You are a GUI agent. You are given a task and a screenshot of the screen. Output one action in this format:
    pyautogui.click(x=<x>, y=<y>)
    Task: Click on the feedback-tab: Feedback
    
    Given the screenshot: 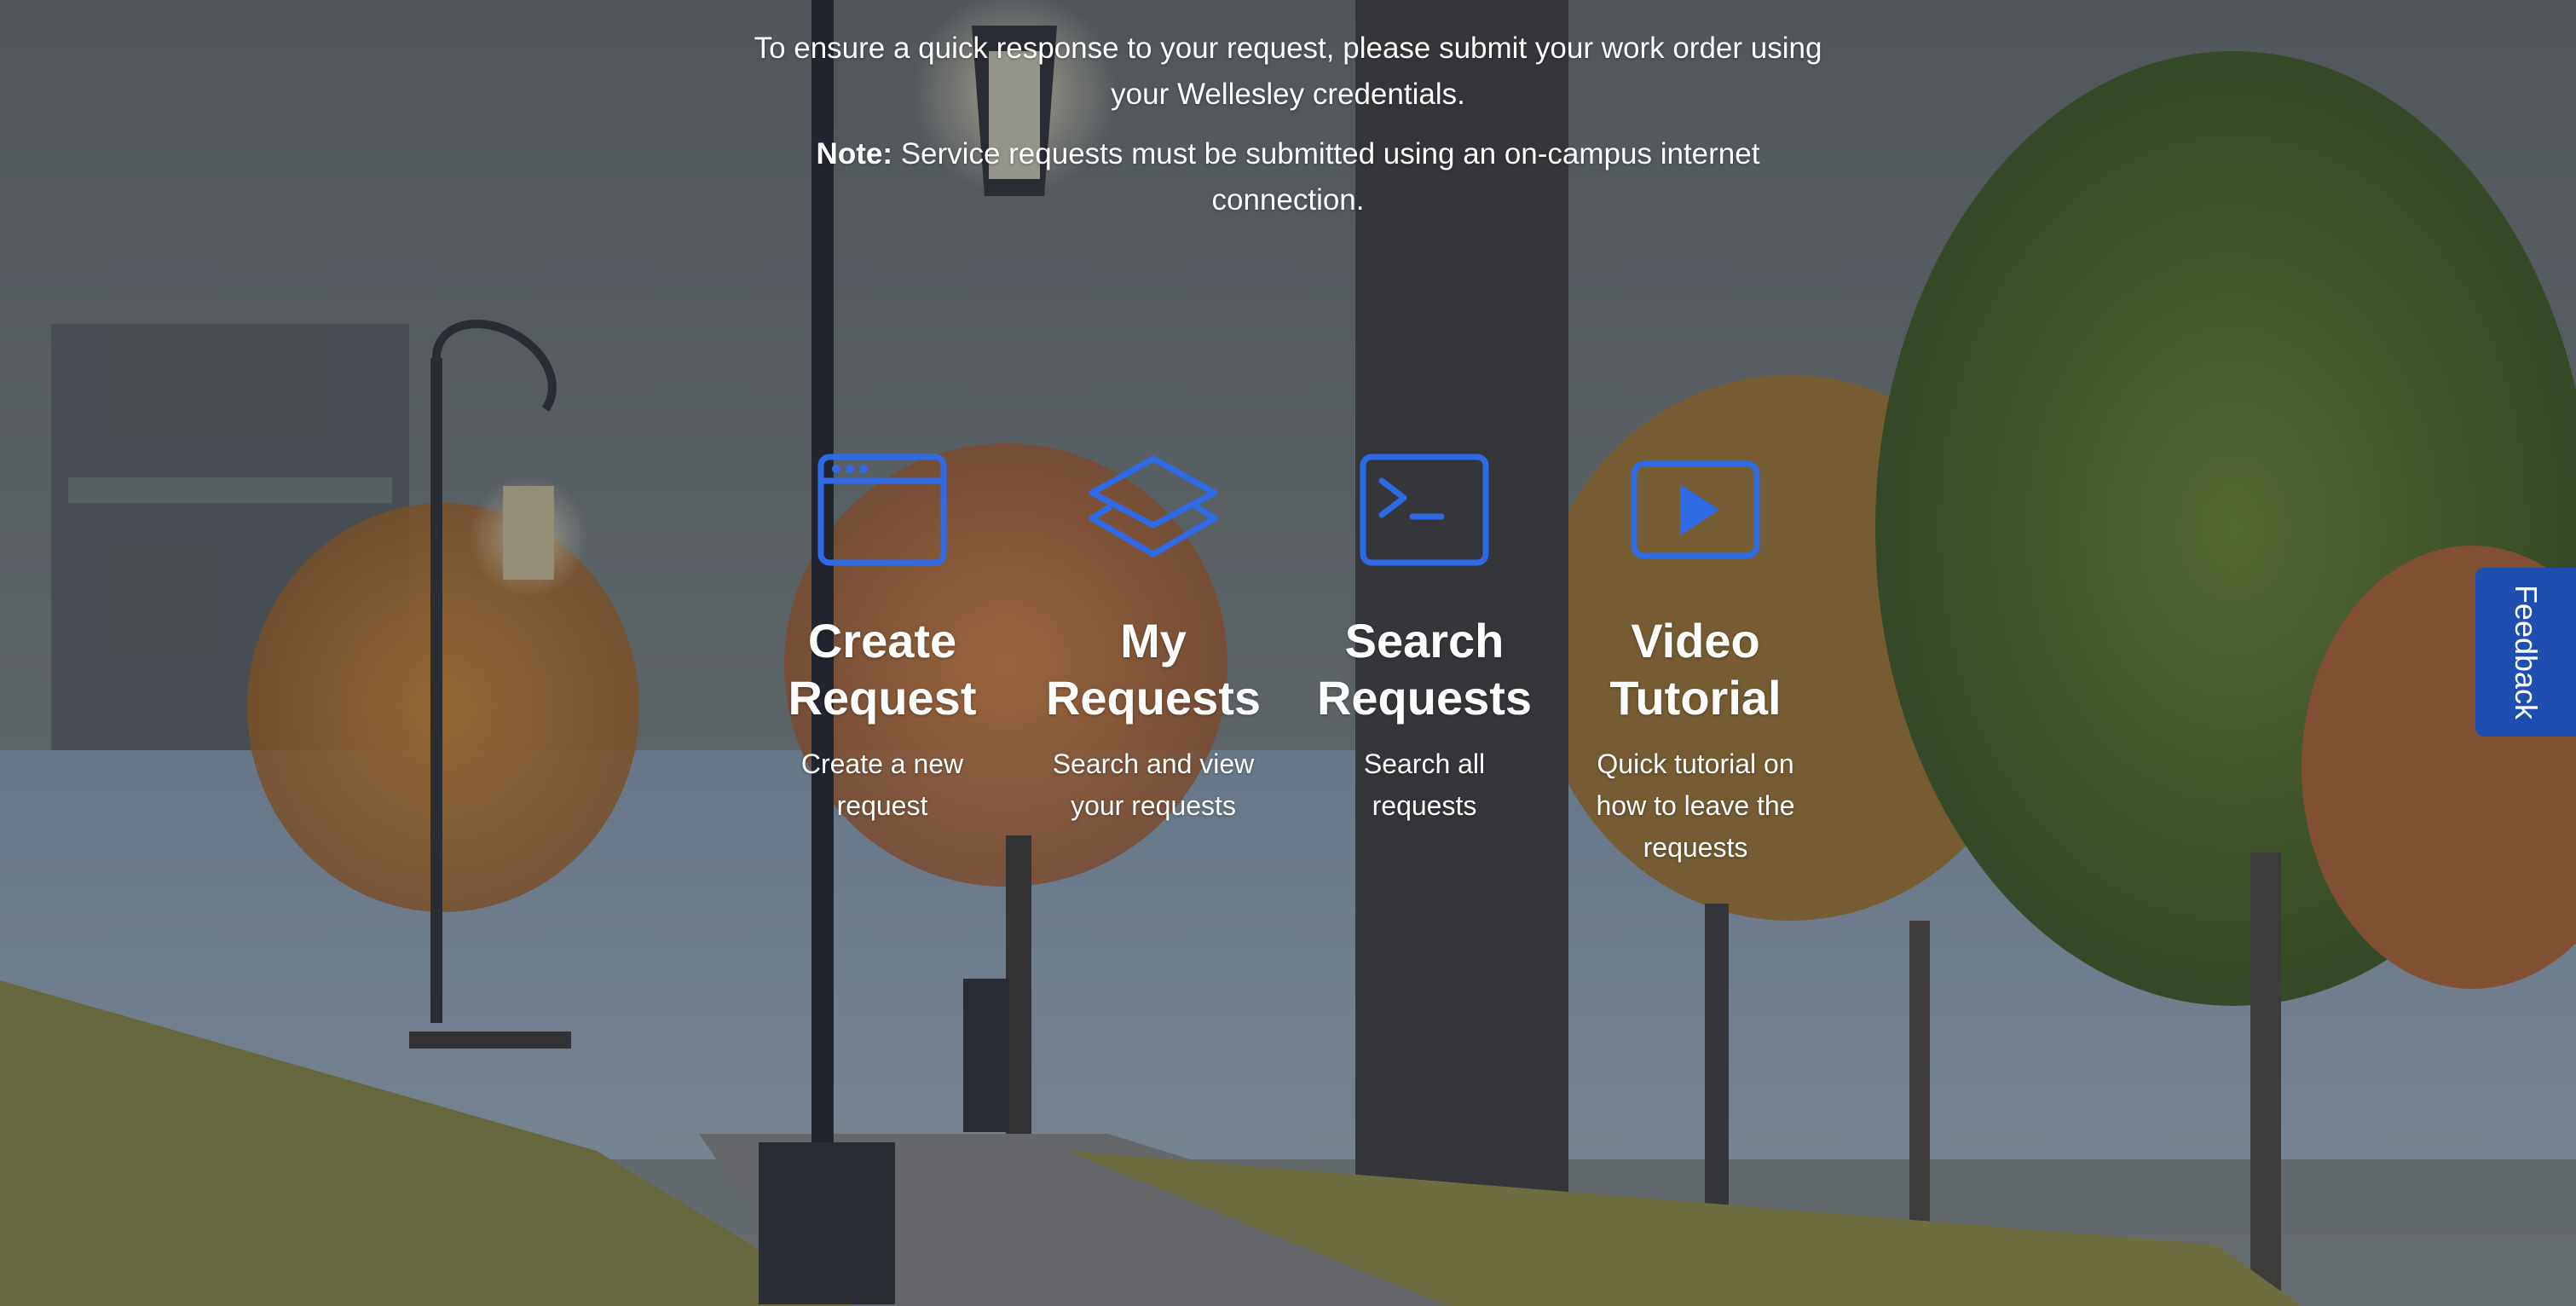 What is the action you would take?
    pyautogui.click(x=2525, y=652)
    